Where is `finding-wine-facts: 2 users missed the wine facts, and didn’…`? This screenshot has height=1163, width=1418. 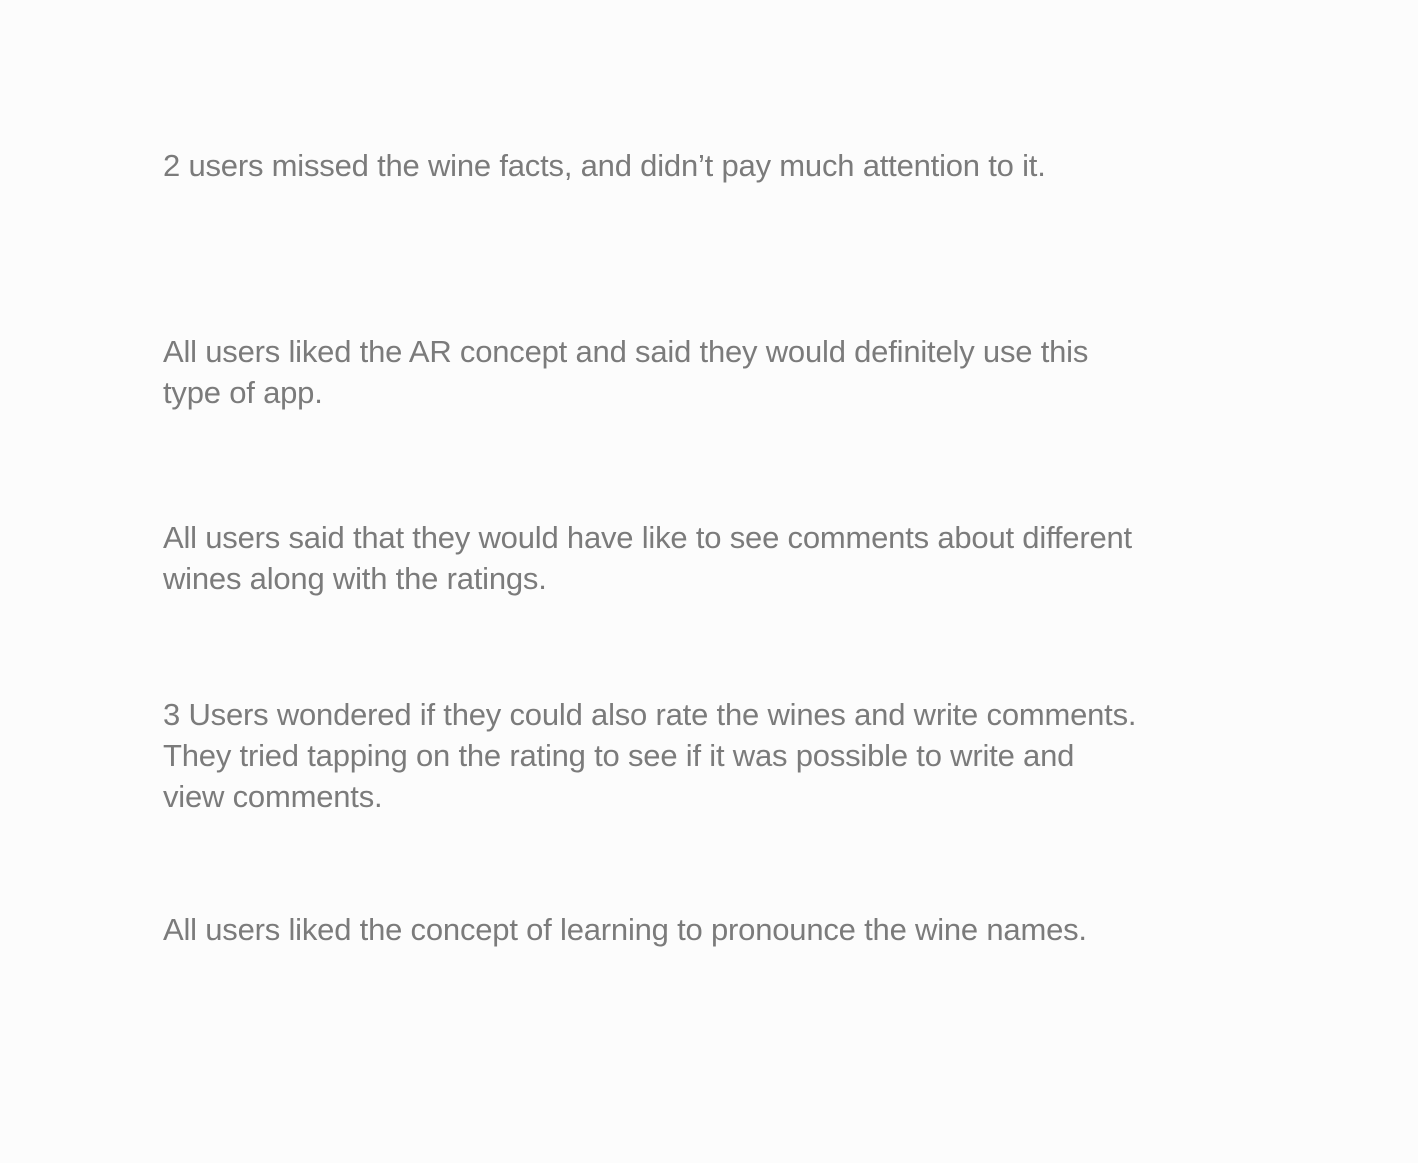 finding-wine-facts: 2 users missed the wine facts, and didn’… is located at coordinates (604, 165).